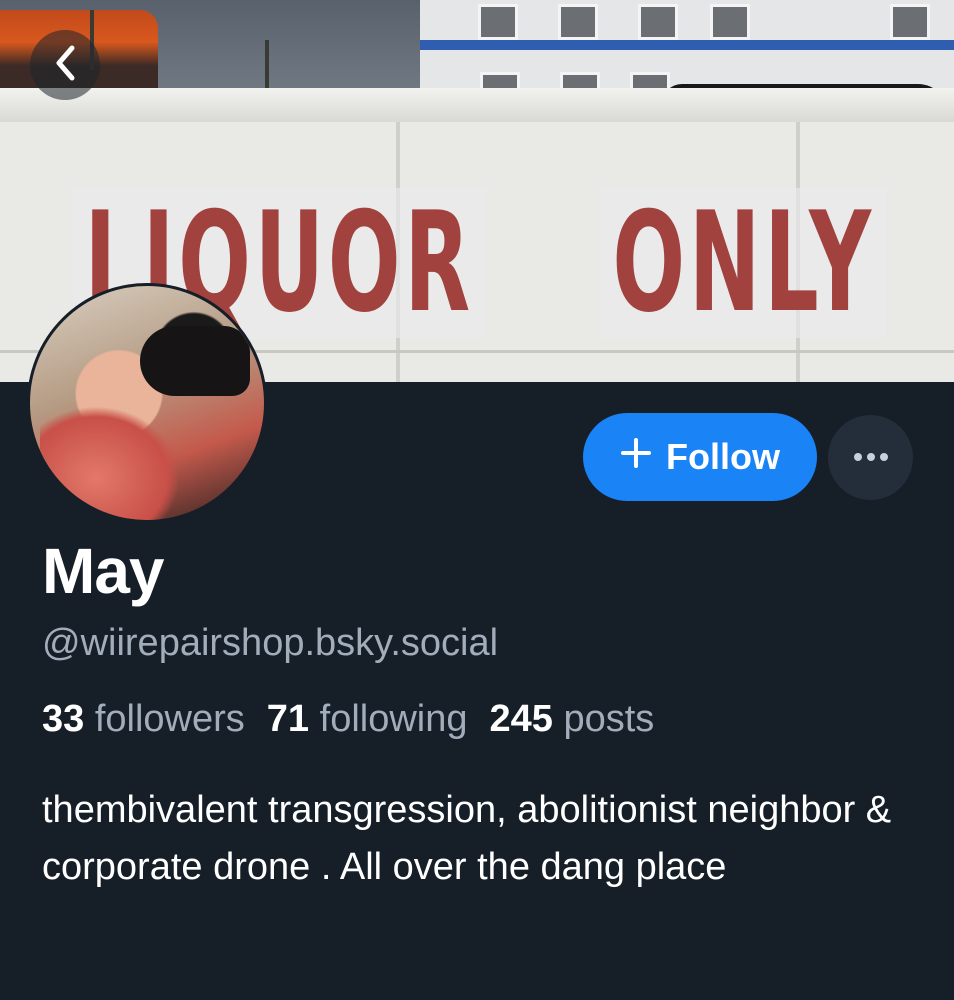 This screenshot has height=1000, width=954. I want to click on followers-label: followers, so click(169, 719).